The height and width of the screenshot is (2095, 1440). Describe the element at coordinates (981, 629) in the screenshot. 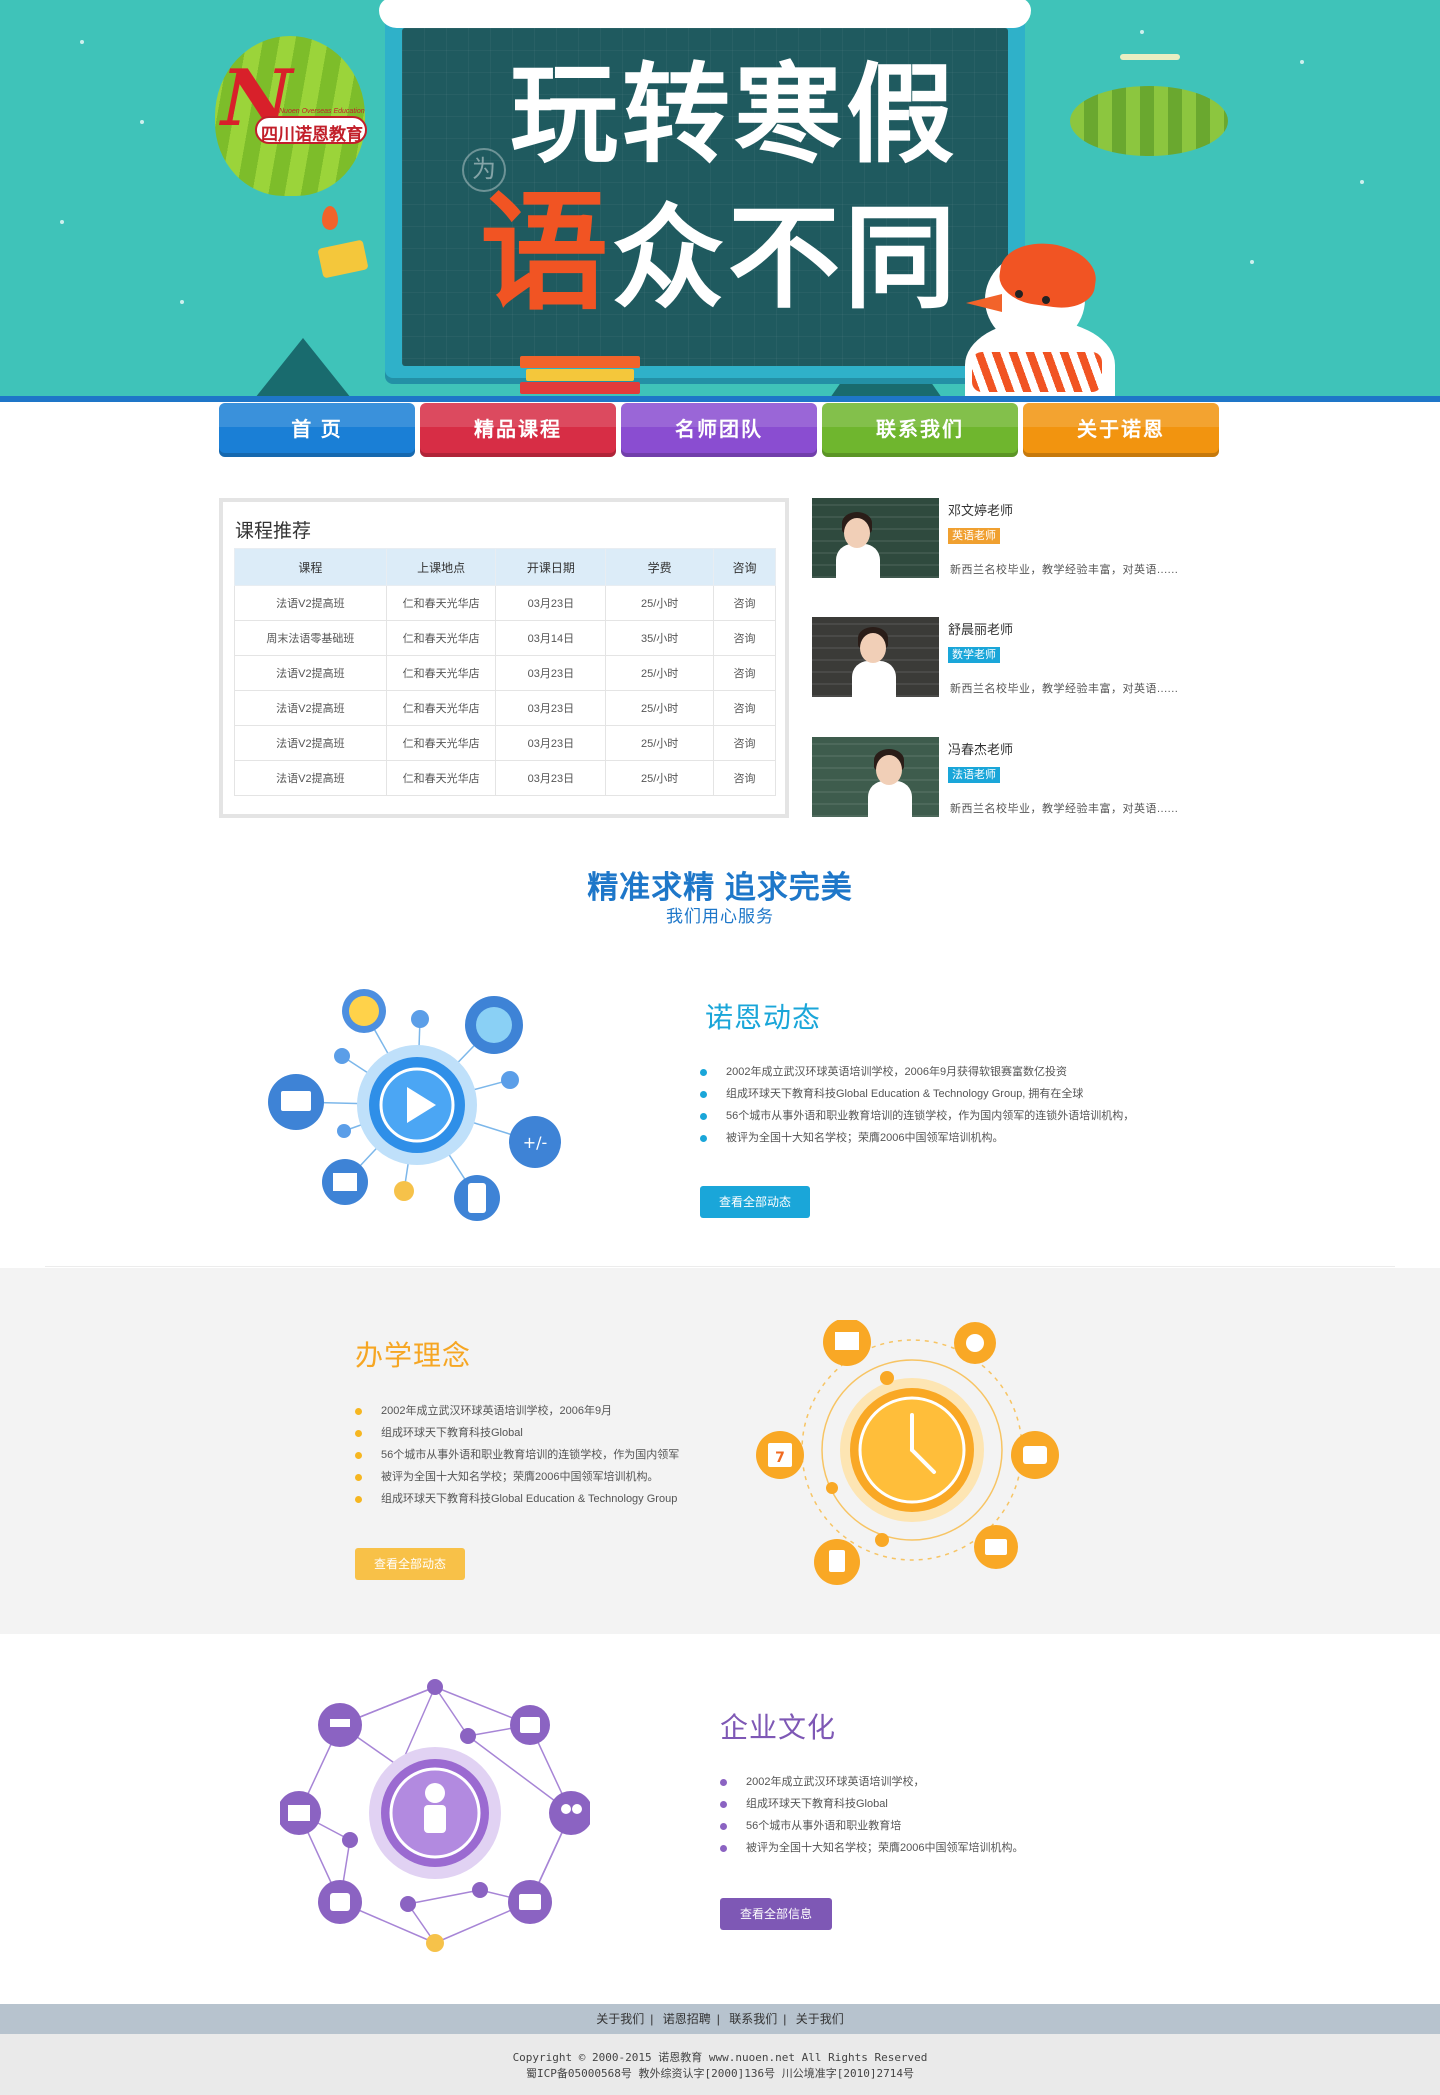

I see `teacher-name: 舒晨丽老师` at that location.